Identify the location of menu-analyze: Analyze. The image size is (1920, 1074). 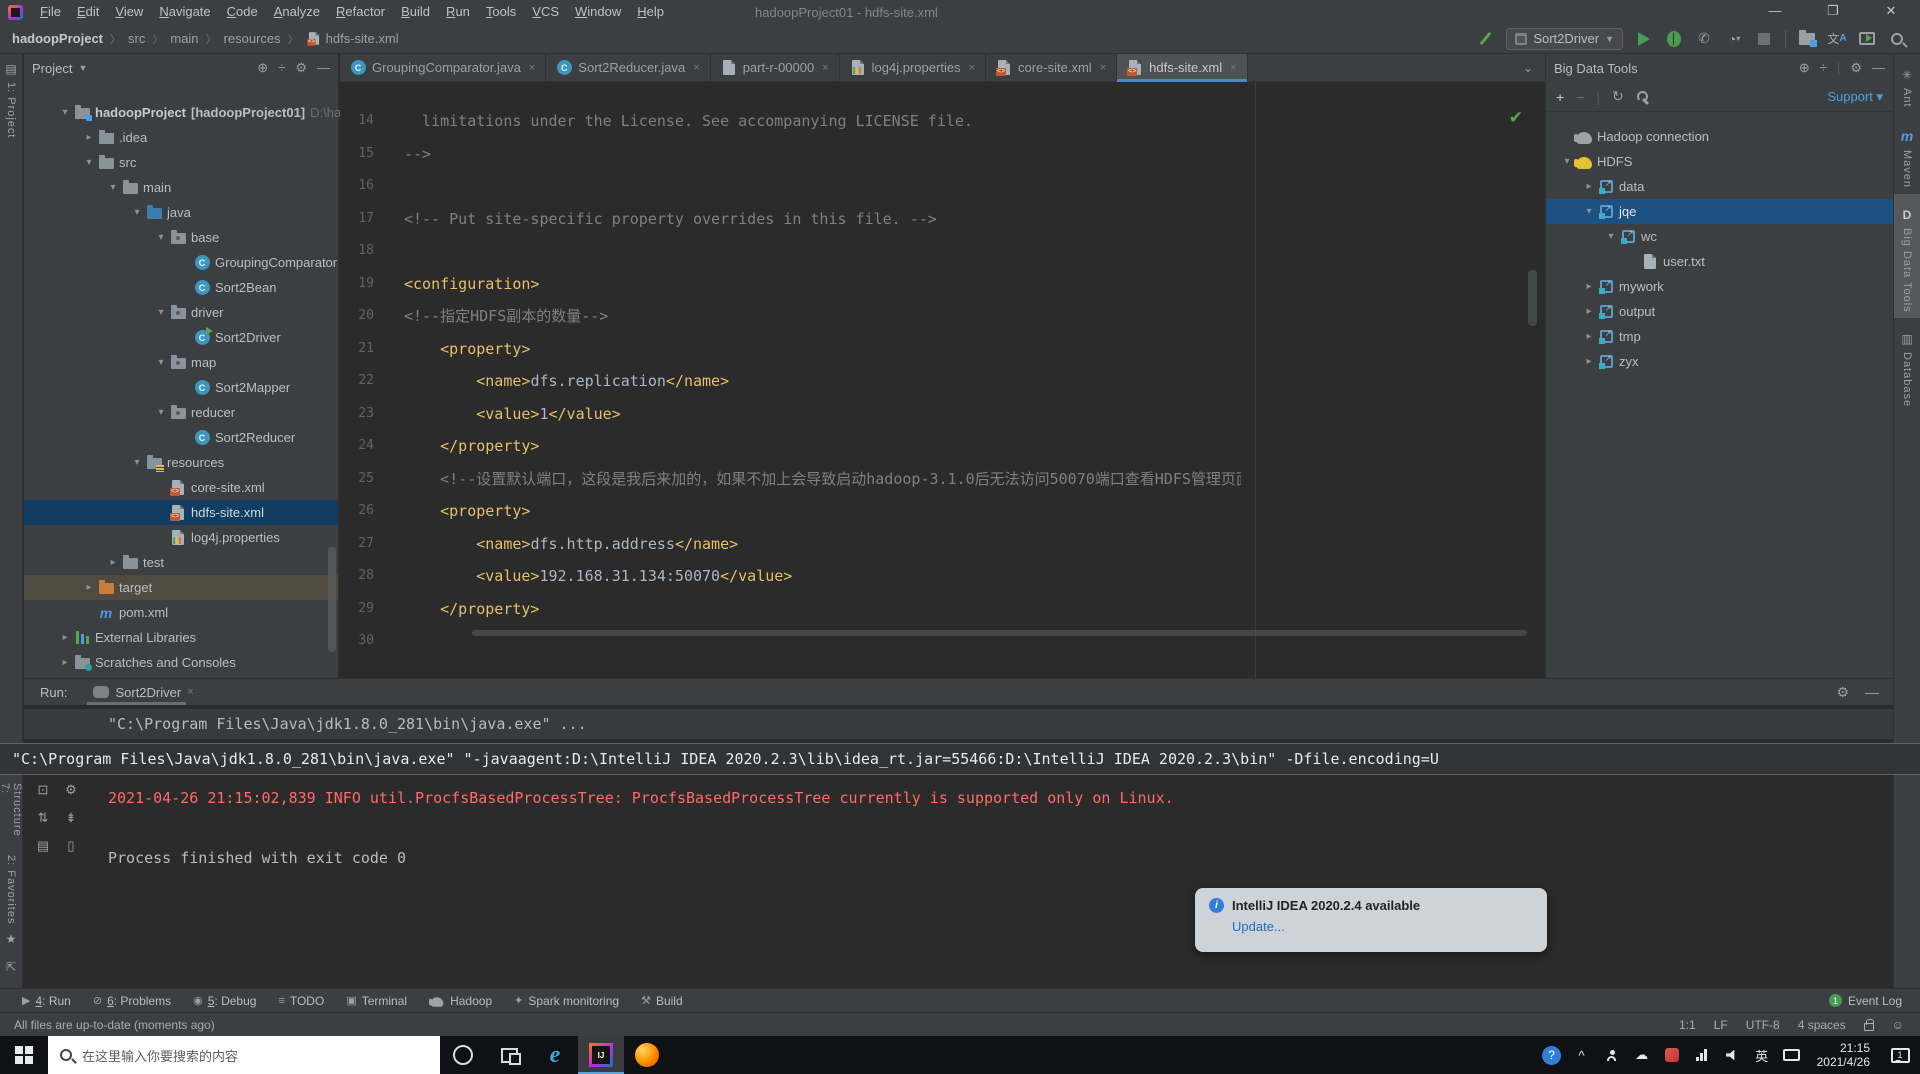
(297, 12).